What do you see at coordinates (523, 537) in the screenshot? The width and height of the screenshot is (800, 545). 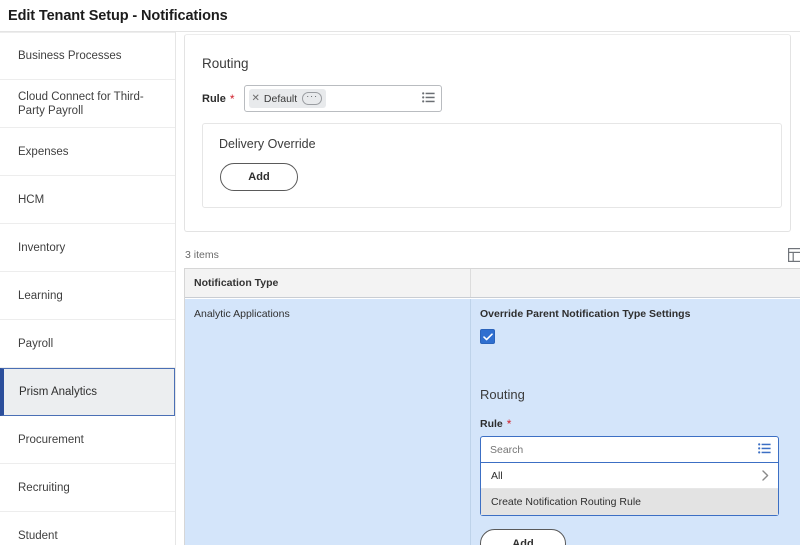 I see `inner-add-button: Add` at bounding box center [523, 537].